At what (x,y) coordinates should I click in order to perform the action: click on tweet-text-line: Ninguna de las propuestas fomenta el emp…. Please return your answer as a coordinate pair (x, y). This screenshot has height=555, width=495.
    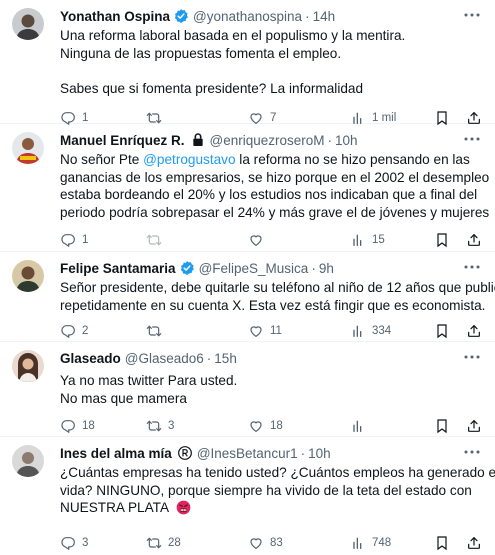
    Looking at the image, I should click on (201, 53).